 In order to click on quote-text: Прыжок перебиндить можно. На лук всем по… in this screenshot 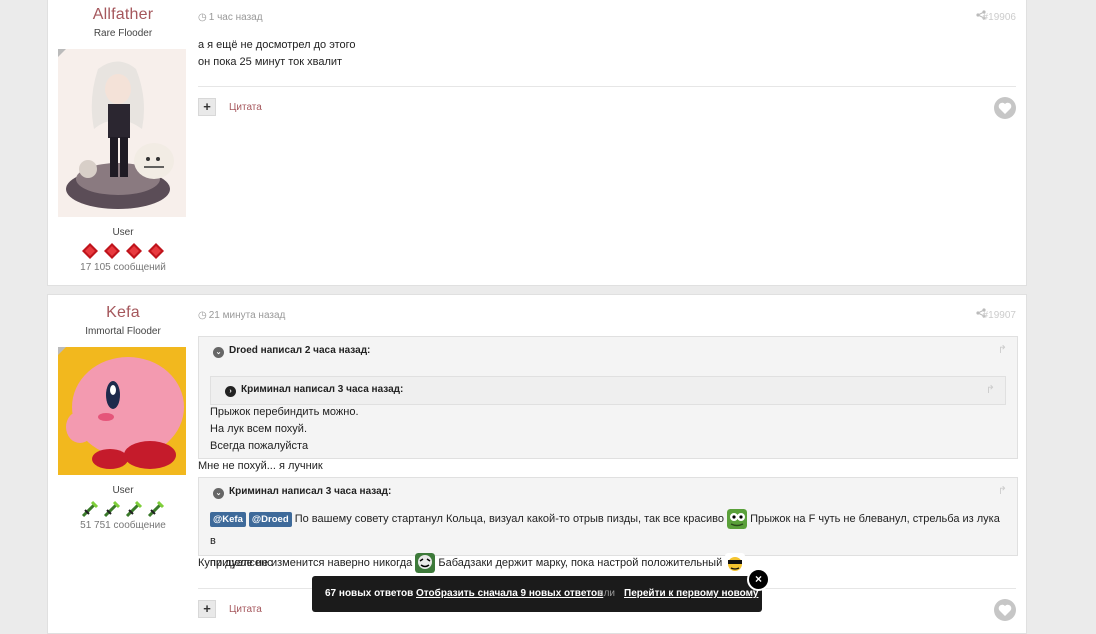, I will do `click(284, 429)`.